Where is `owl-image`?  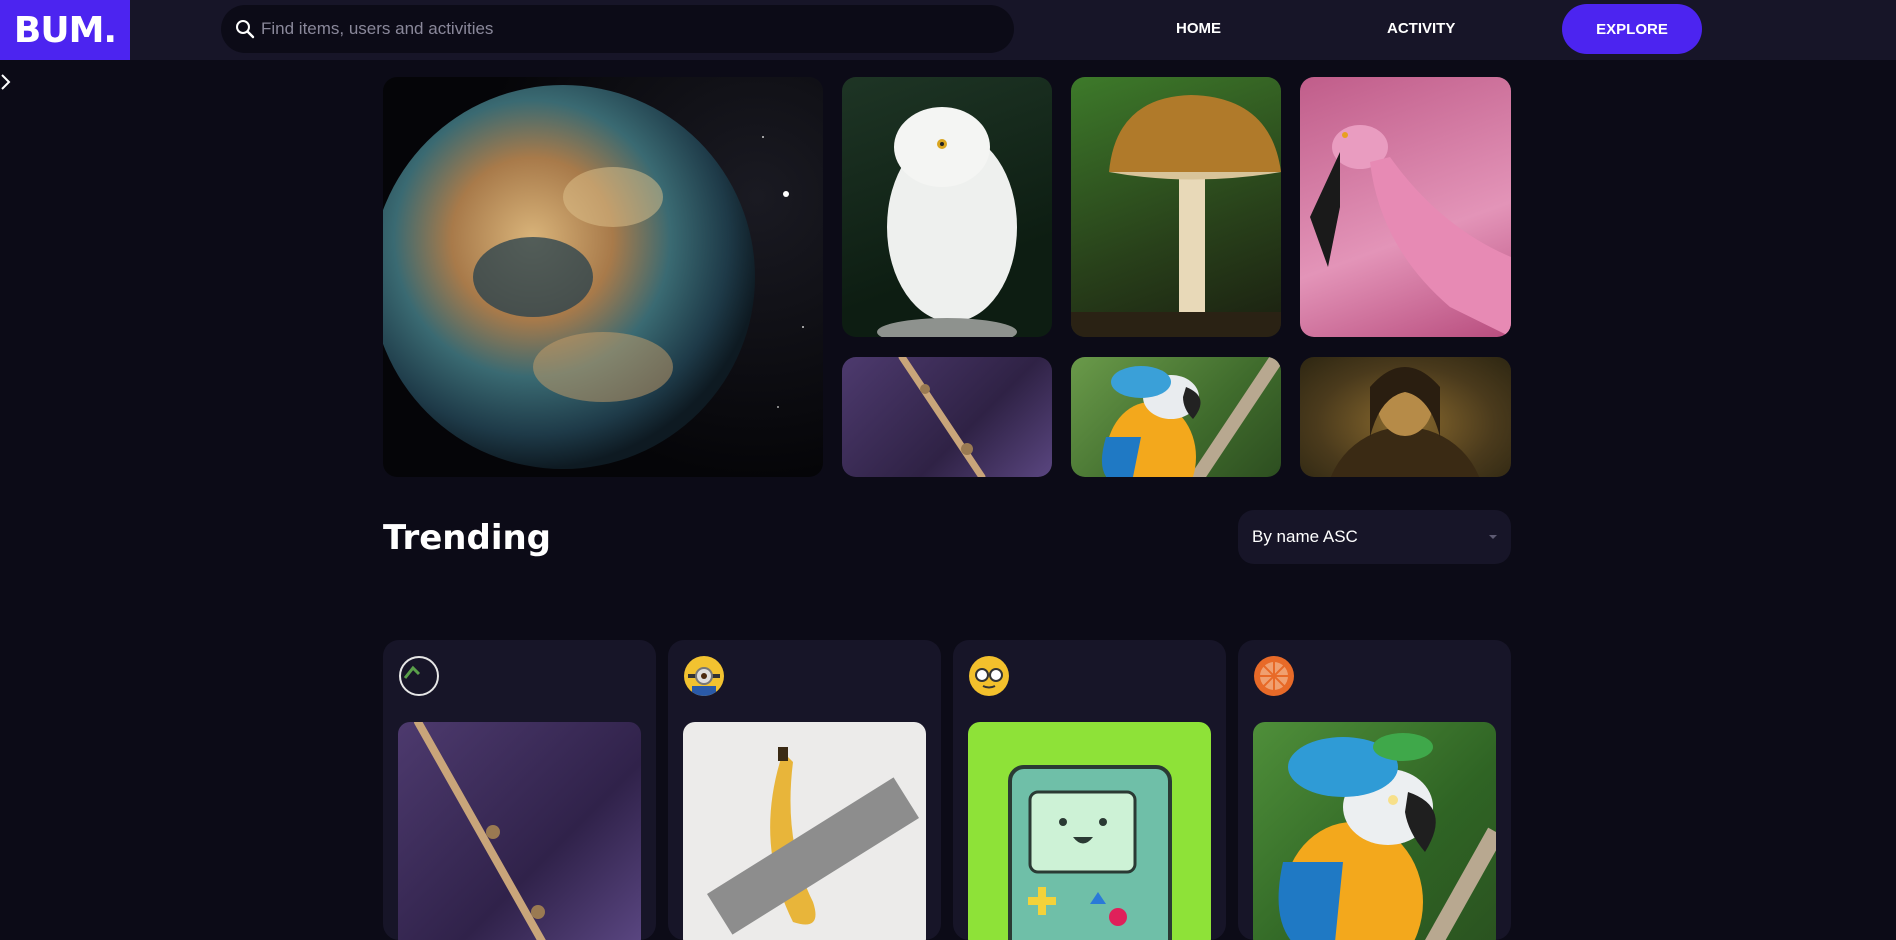 owl-image is located at coordinates (947, 222).